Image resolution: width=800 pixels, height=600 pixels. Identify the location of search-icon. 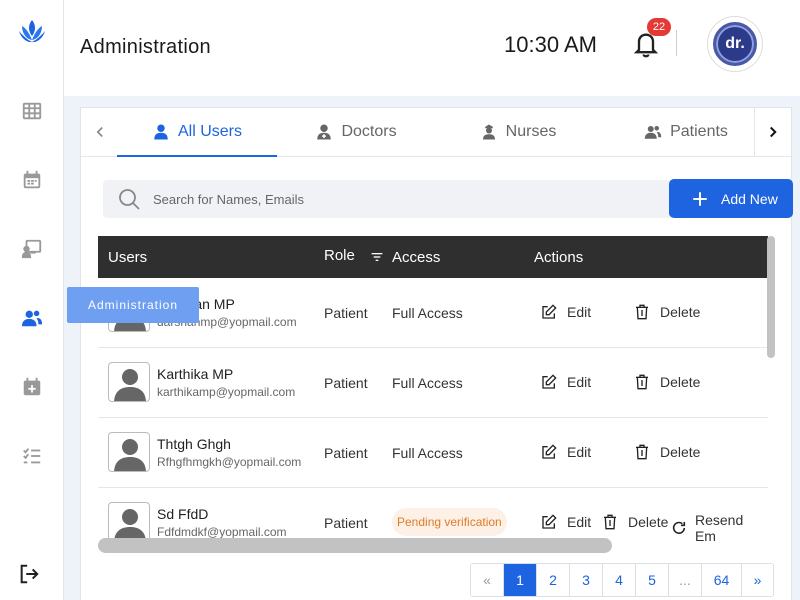
(129, 199).